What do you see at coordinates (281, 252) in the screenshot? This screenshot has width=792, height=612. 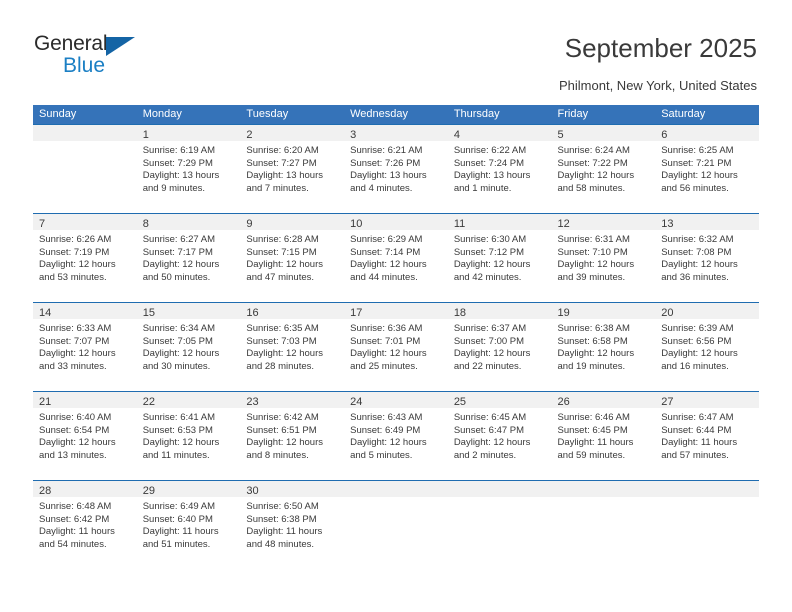 I see `sunset-text: Sunset: 7:15 PM` at bounding box center [281, 252].